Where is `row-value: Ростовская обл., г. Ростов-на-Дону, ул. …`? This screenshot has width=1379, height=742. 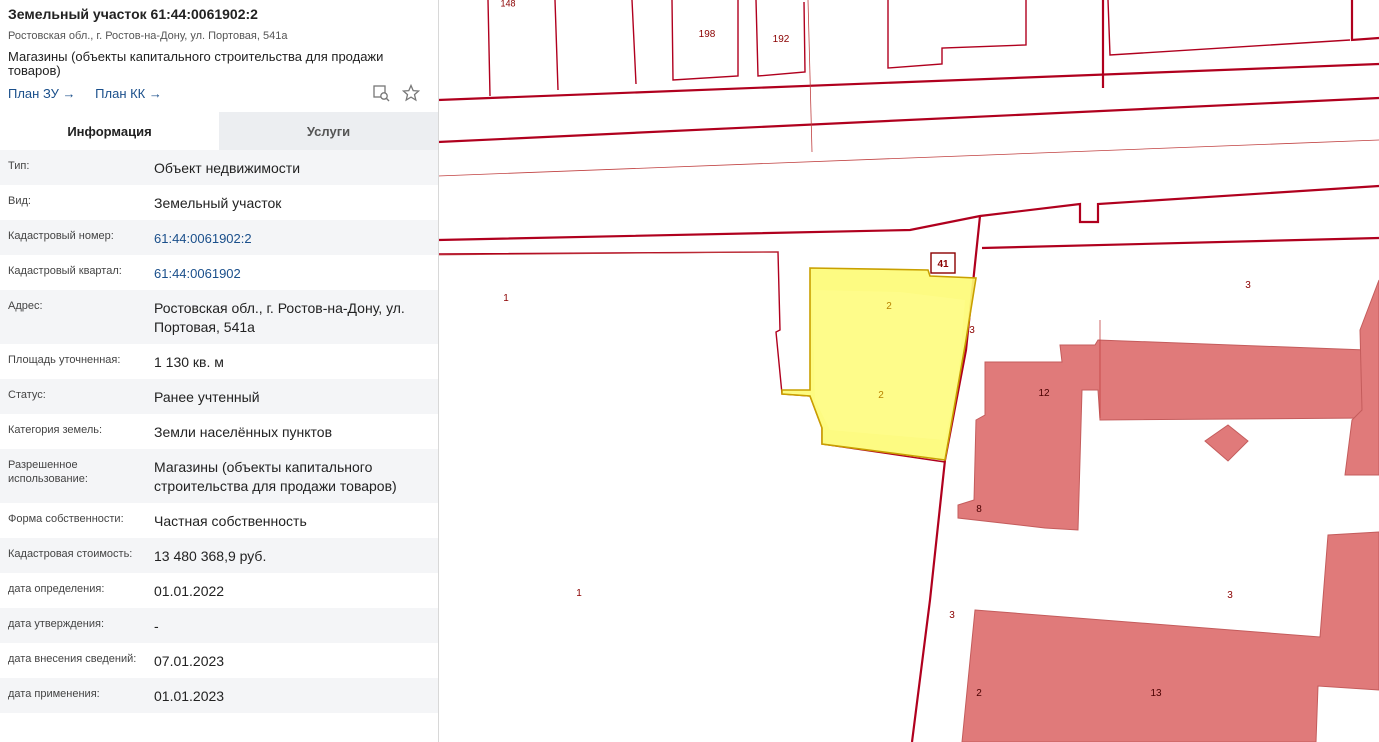 row-value: Ростовская обл., г. Ростов-на-Дону, ул. … is located at coordinates (279, 317).